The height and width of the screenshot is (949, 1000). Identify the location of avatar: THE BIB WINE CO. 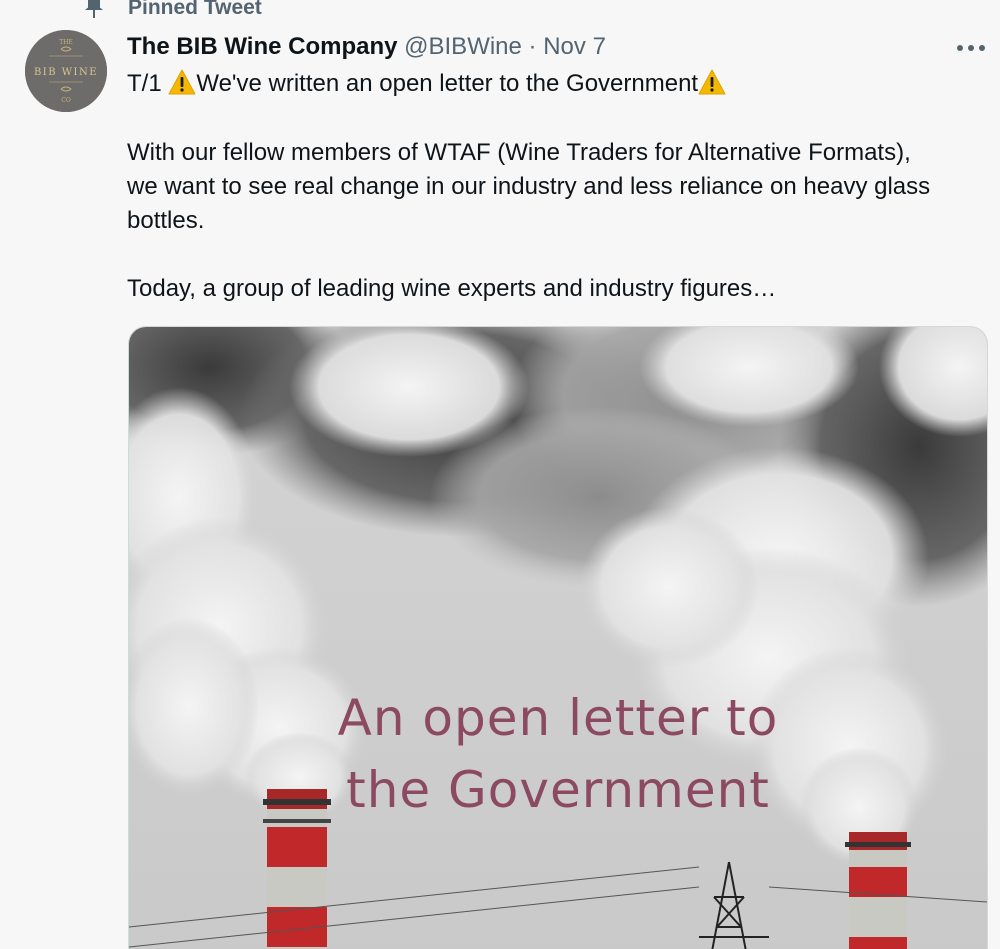
(66, 71).